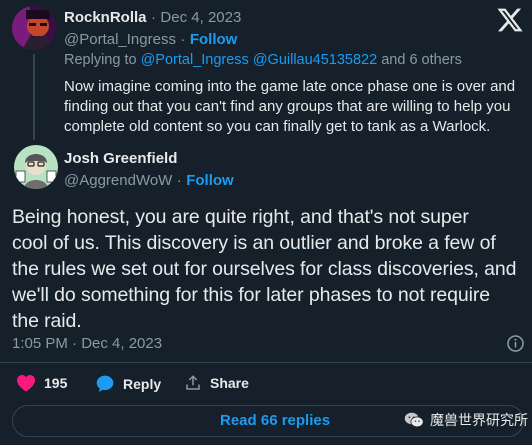 The height and width of the screenshot is (445, 532). What do you see at coordinates (275, 420) in the screenshot?
I see `read-replies-label: Read 66 replies` at bounding box center [275, 420].